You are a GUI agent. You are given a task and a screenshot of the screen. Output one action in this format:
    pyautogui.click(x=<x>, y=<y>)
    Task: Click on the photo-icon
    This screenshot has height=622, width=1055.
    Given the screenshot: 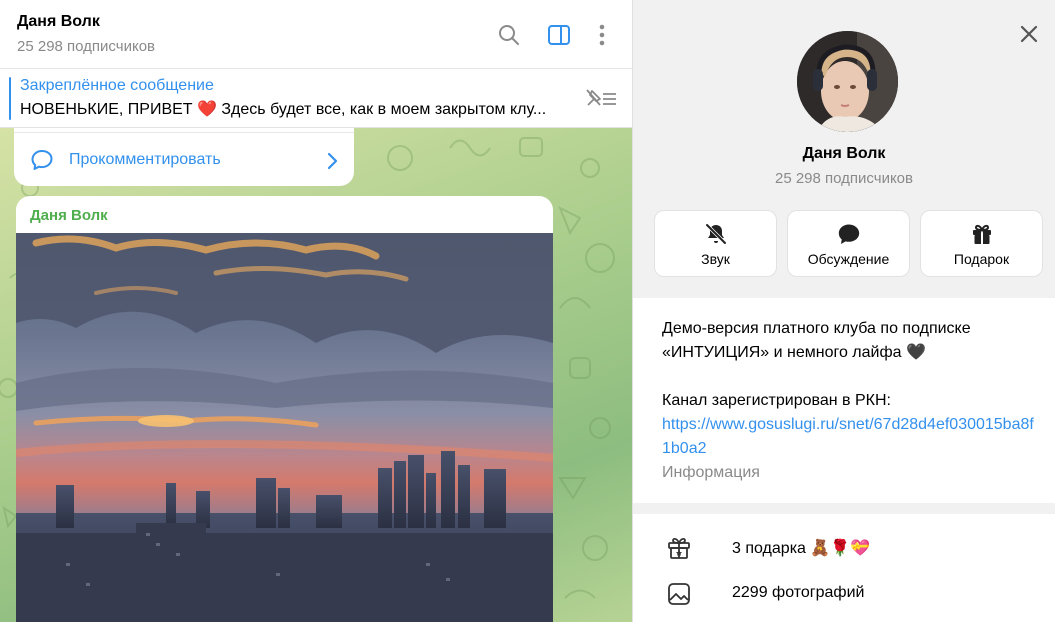 What is the action you would take?
    pyautogui.click(x=679, y=596)
    